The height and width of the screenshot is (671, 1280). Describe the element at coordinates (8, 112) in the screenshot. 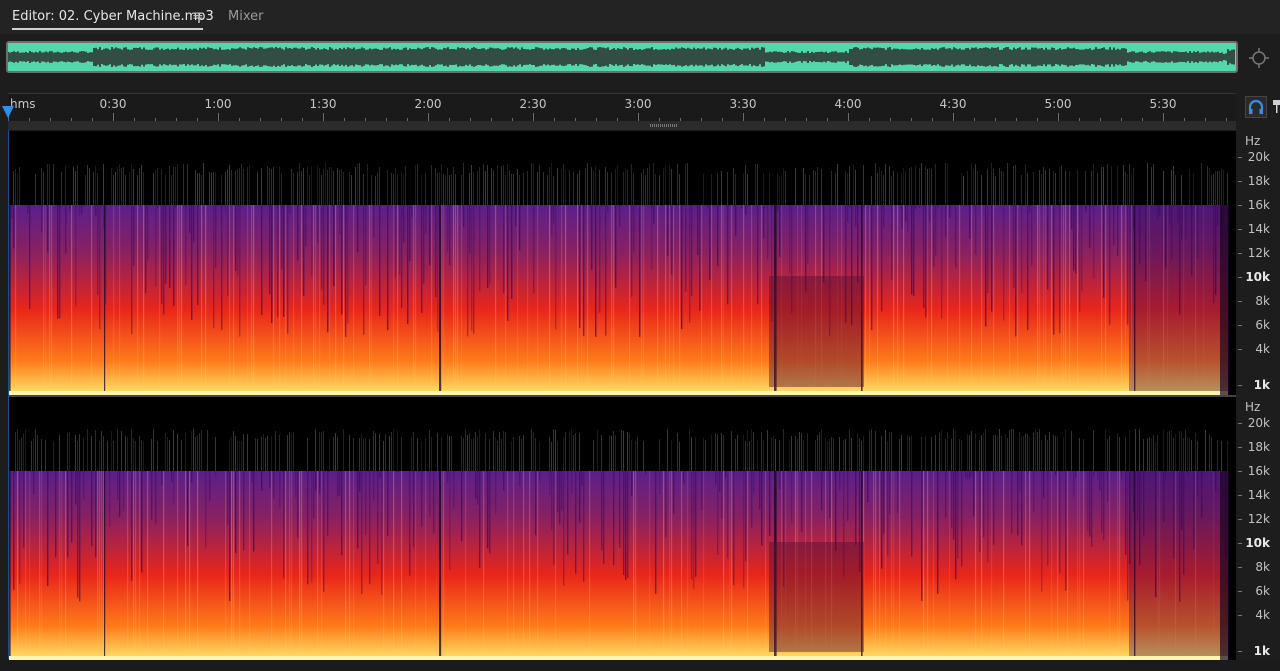

I see `playhead-marker` at that location.